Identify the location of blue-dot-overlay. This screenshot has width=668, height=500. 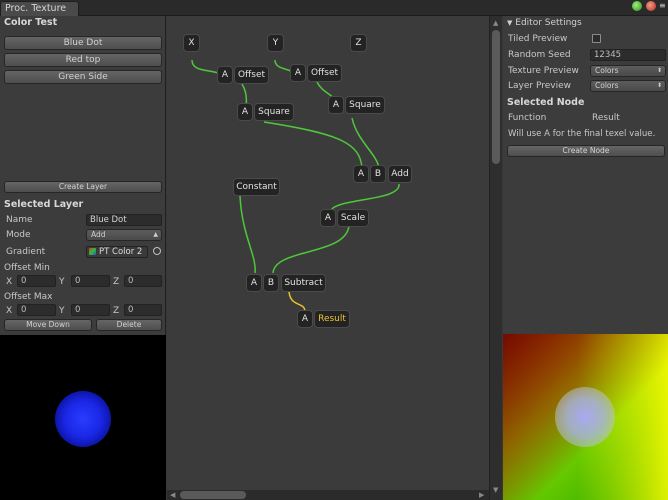
(585, 417).